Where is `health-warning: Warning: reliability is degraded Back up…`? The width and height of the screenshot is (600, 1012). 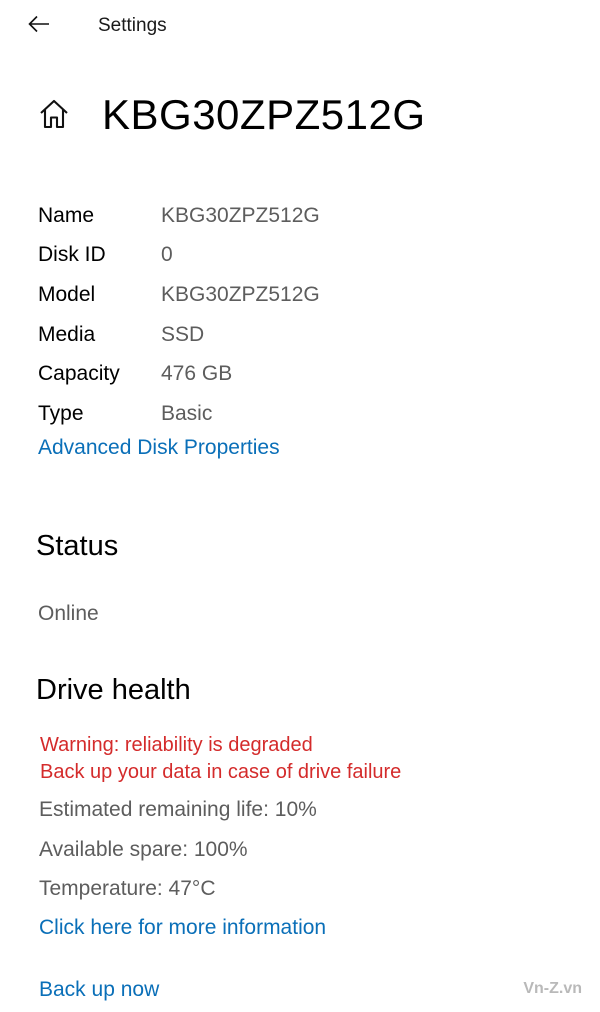 health-warning: Warning: reliability is degraded Back up… is located at coordinates (220, 759).